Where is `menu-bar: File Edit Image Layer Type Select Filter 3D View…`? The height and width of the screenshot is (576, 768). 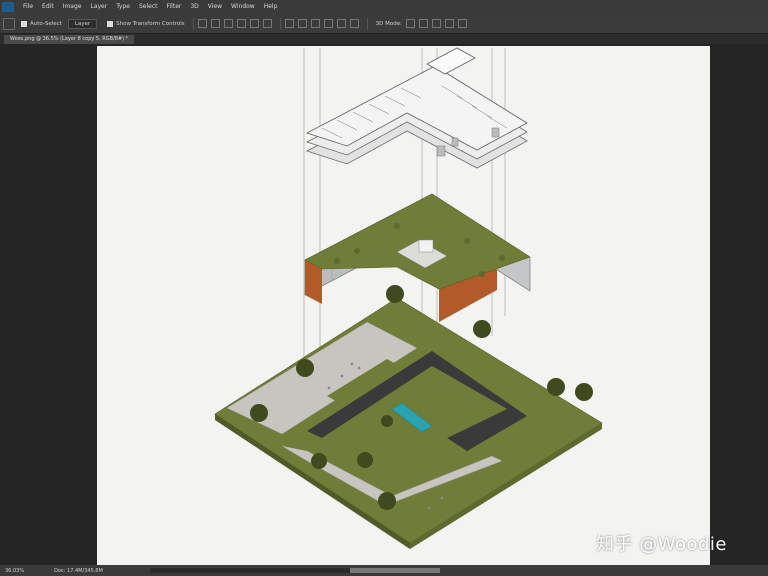
menu-bar: File Edit Image Layer Type Select Filter 3D View… is located at coordinates (384, 7).